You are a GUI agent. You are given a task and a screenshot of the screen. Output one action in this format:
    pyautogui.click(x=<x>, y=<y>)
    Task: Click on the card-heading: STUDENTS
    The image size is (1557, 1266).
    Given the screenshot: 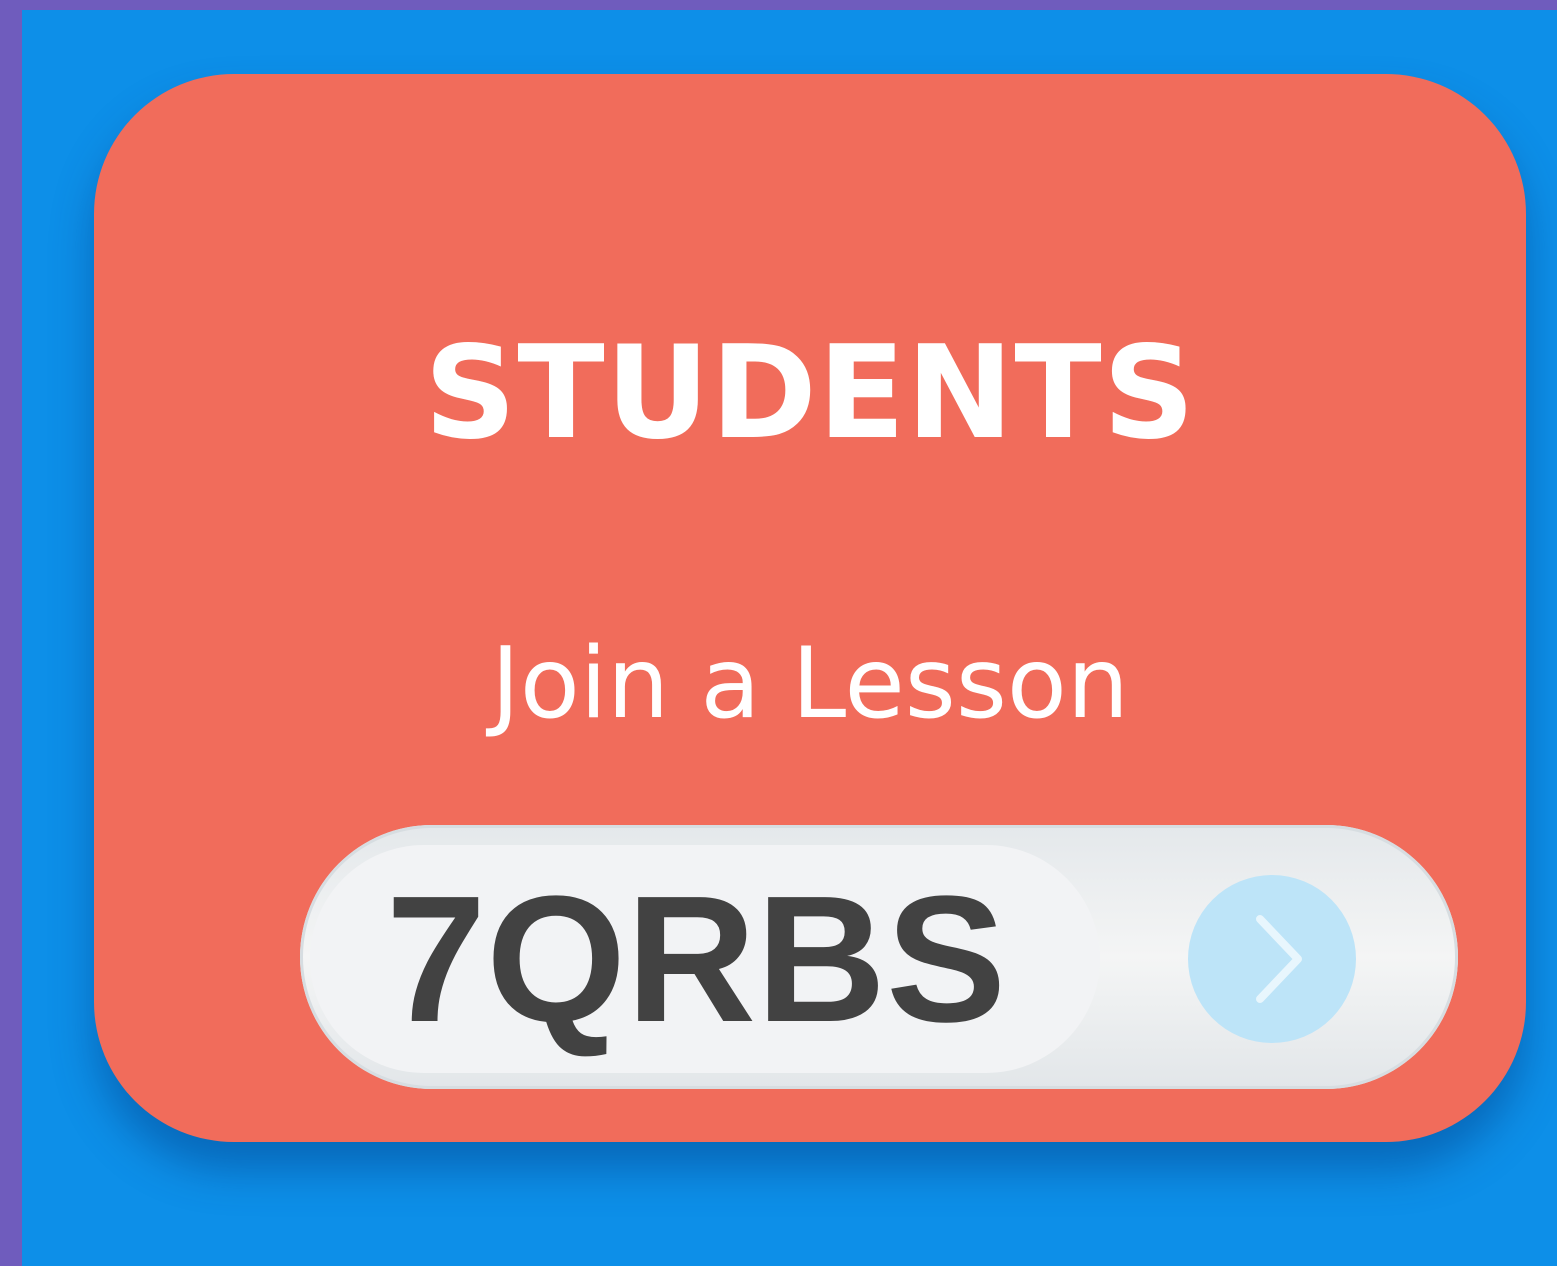 What is the action you would take?
    pyautogui.click(x=810, y=393)
    